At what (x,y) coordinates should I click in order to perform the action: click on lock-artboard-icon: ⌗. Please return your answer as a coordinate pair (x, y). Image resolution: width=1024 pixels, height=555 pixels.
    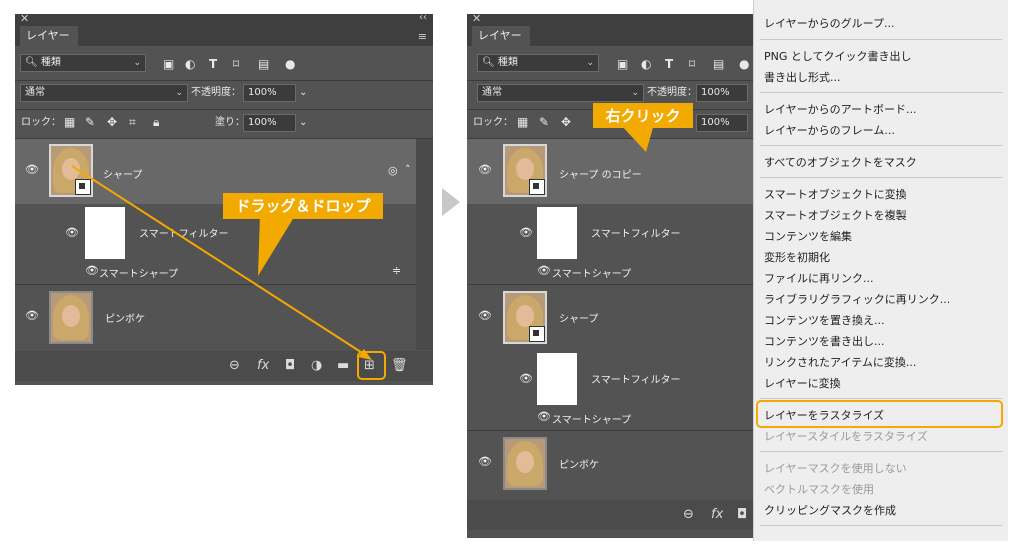
    Looking at the image, I should click on (132, 122).